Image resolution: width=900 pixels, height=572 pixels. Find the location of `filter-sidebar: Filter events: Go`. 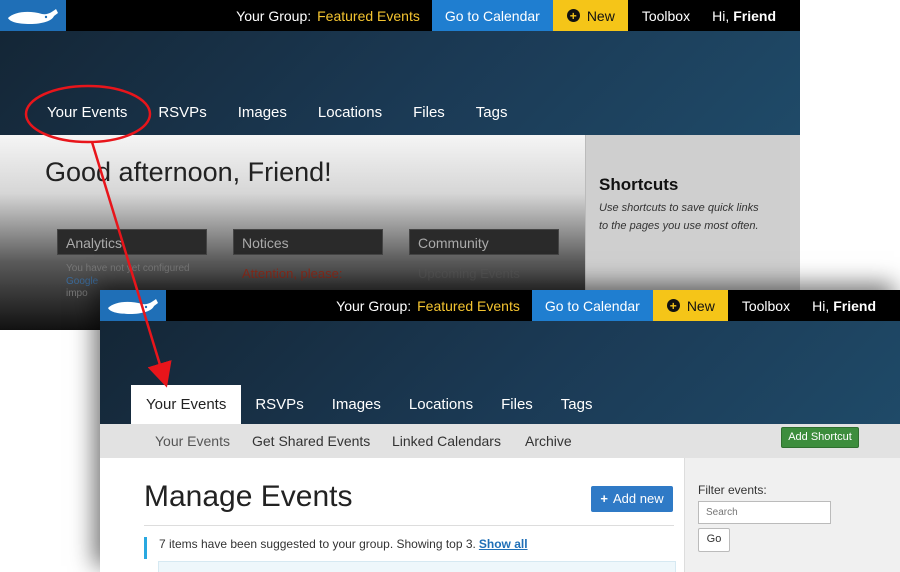

filter-sidebar: Filter events: Go is located at coordinates (792, 515).